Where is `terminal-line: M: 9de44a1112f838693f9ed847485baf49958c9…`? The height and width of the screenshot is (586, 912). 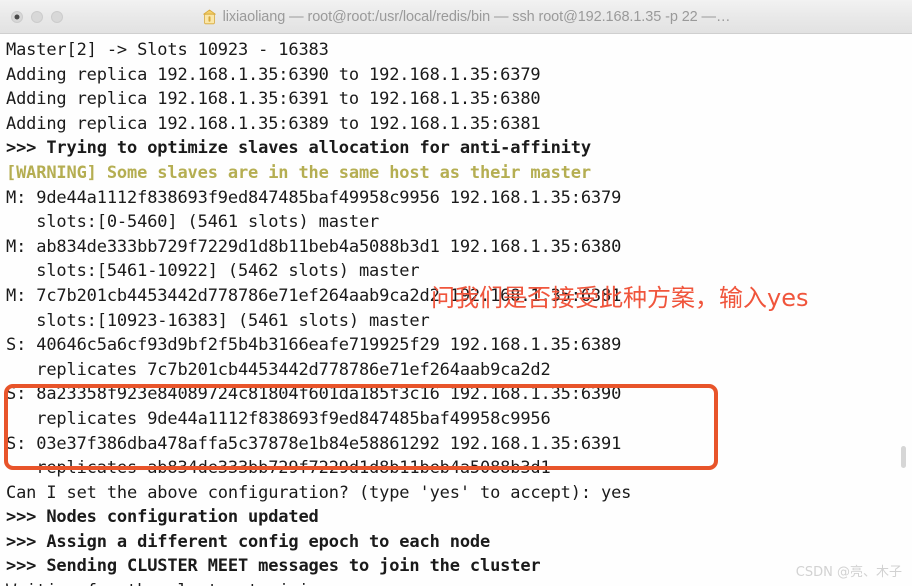
terminal-line: M: 9de44a1112f838693f9ed847485baf49958c9… is located at coordinates (314, 197).